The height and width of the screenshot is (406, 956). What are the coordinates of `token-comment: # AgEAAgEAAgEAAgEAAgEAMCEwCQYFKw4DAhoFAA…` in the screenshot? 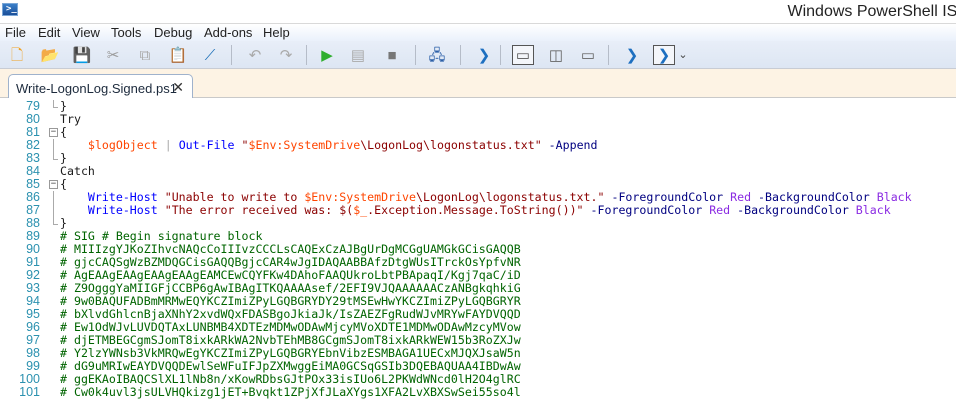 It's located at (290, 275).